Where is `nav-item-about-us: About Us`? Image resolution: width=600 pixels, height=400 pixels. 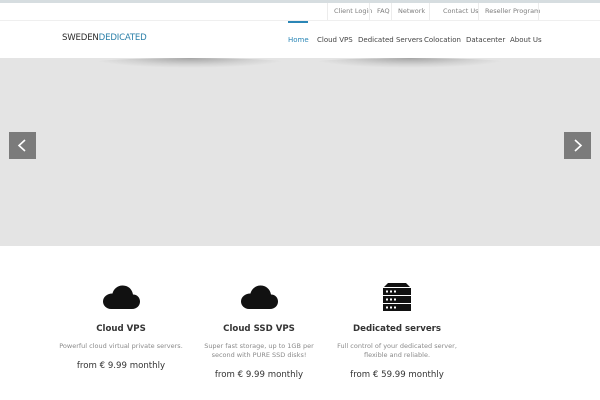
nav-item-about-us: About Us is located at coordinates (526, 40).